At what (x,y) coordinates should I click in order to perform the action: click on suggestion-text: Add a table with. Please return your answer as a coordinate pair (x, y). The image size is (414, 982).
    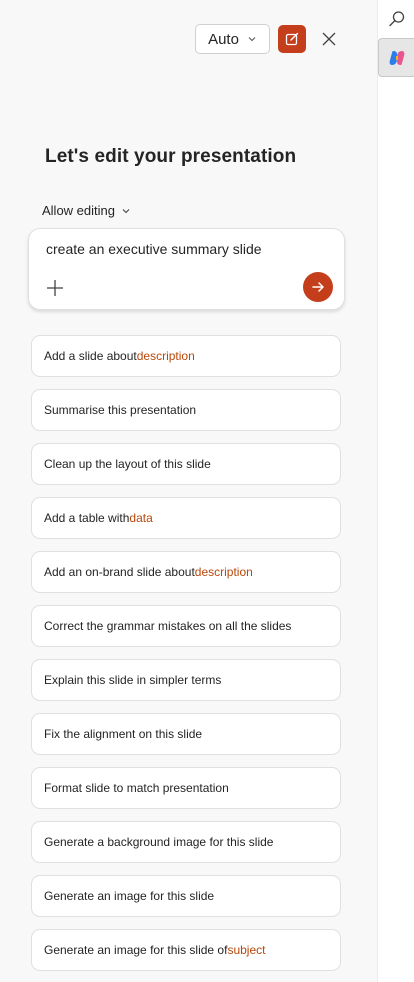
    Looking at the image, I should click on (87, 518).